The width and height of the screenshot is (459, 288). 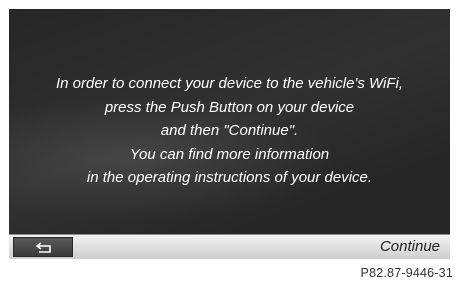 I want to click on message-line: and then "Continue"., so click(x=229, y=130).